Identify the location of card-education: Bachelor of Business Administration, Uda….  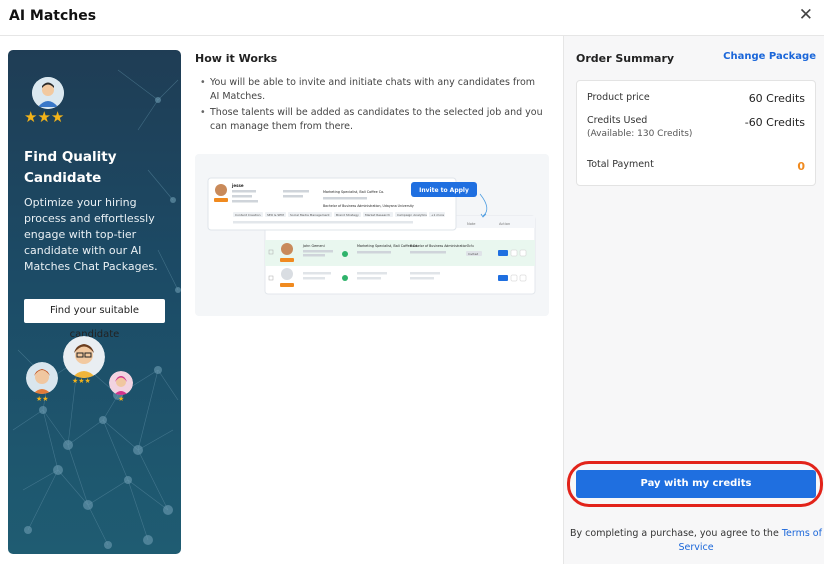
(368, 206).